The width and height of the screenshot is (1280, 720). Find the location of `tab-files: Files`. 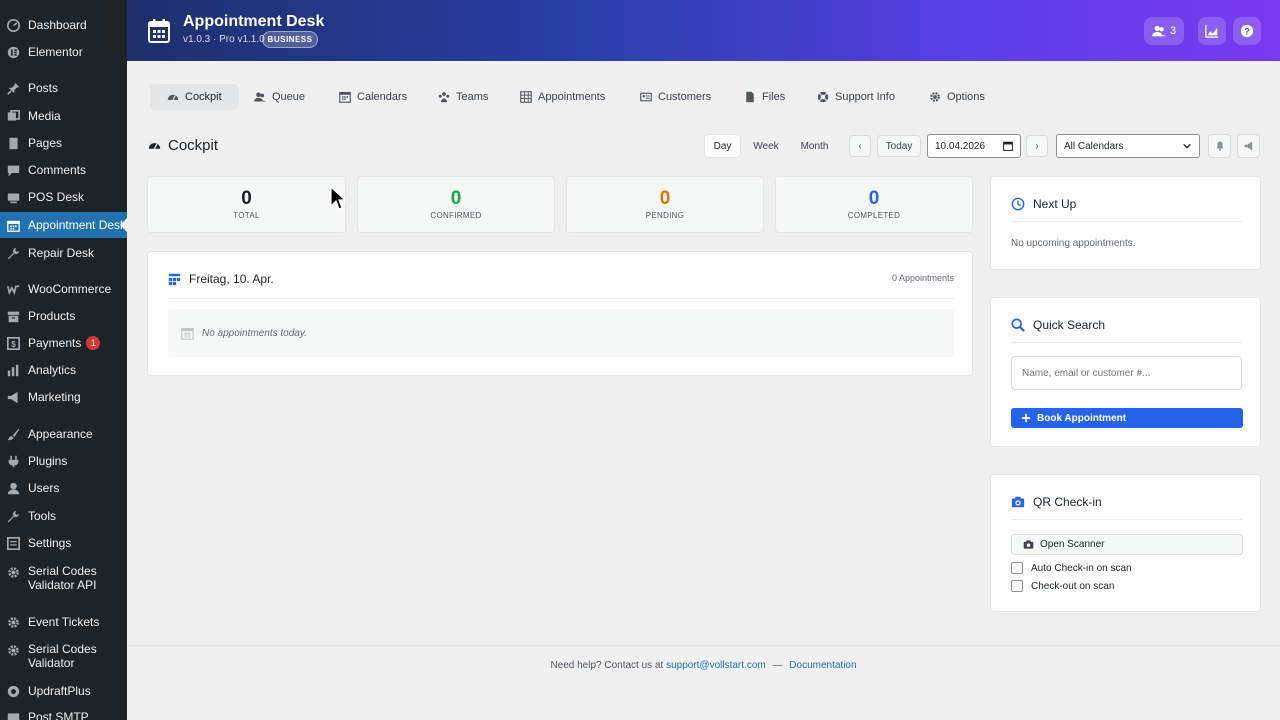

tab-files: Files is located at coordinates (764, 97).